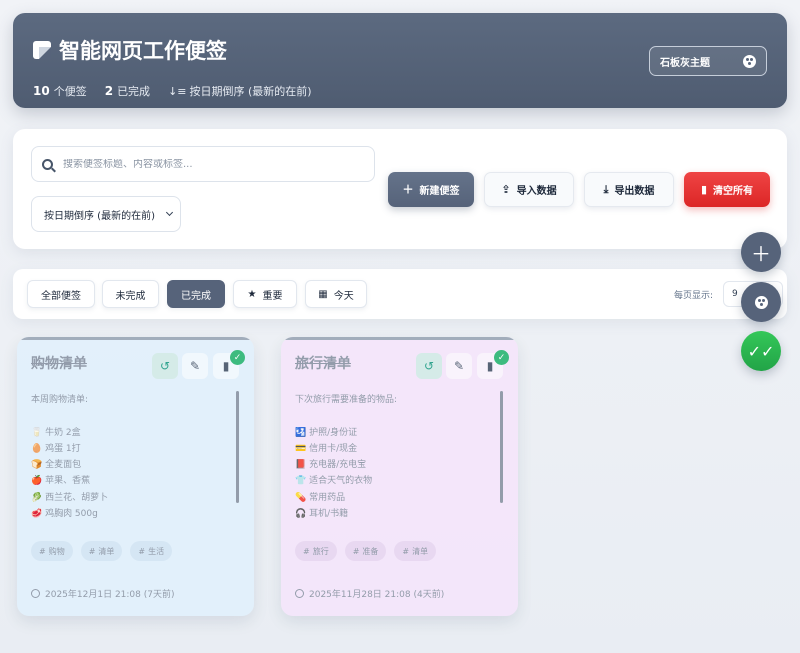 The height and width of the screenshot is (653, 800). Describe the element at coordinates (99, 216) in the screenshot. I see `sort-select-value: 按日期倒序 (最新的在前)` at that location.